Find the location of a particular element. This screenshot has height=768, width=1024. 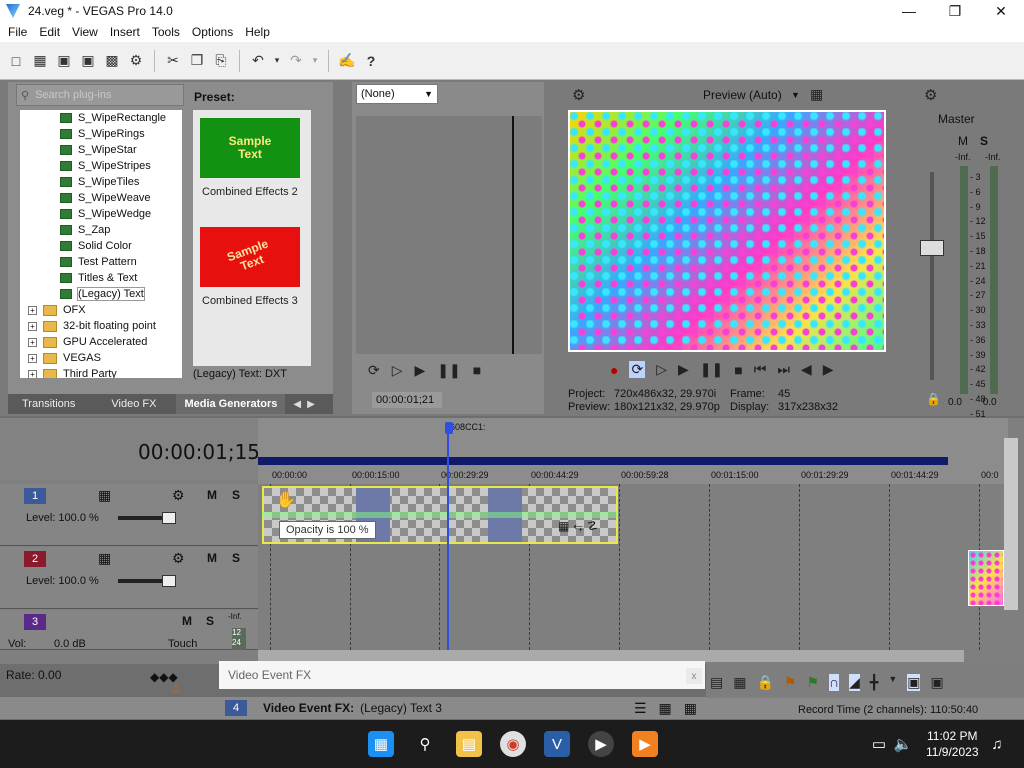

save-as-icon: ▣ is located at coordinates (88, 61).